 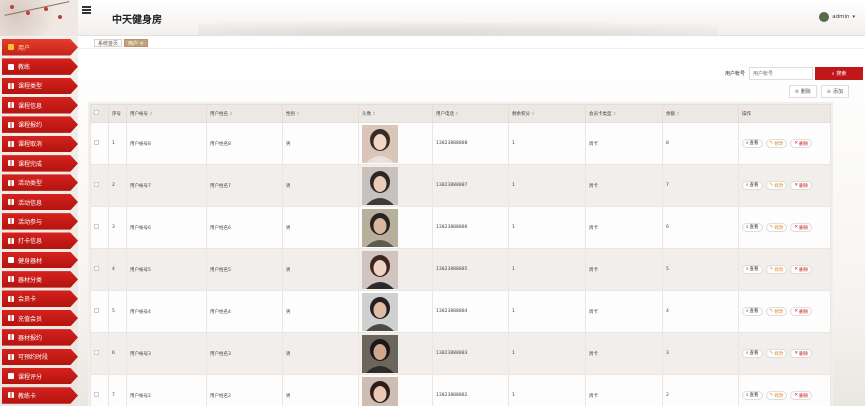 What do you see at coordinates (96, 112) in the screenshot?
I see `select-all-checkbox` at bounding box center [96, 112].